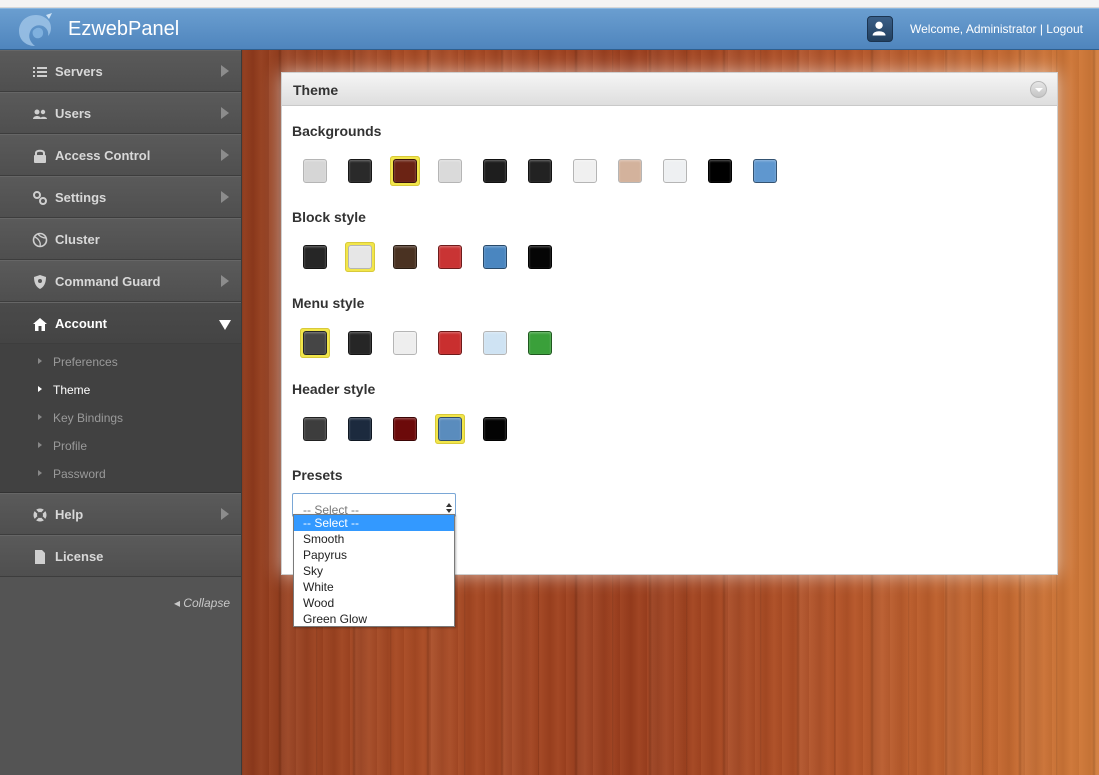 This screenshot has height=775, width=1099. Describe the element at coordinates (374, 555) in the screenshot. I see `preset-option: Papyrus` at that location.